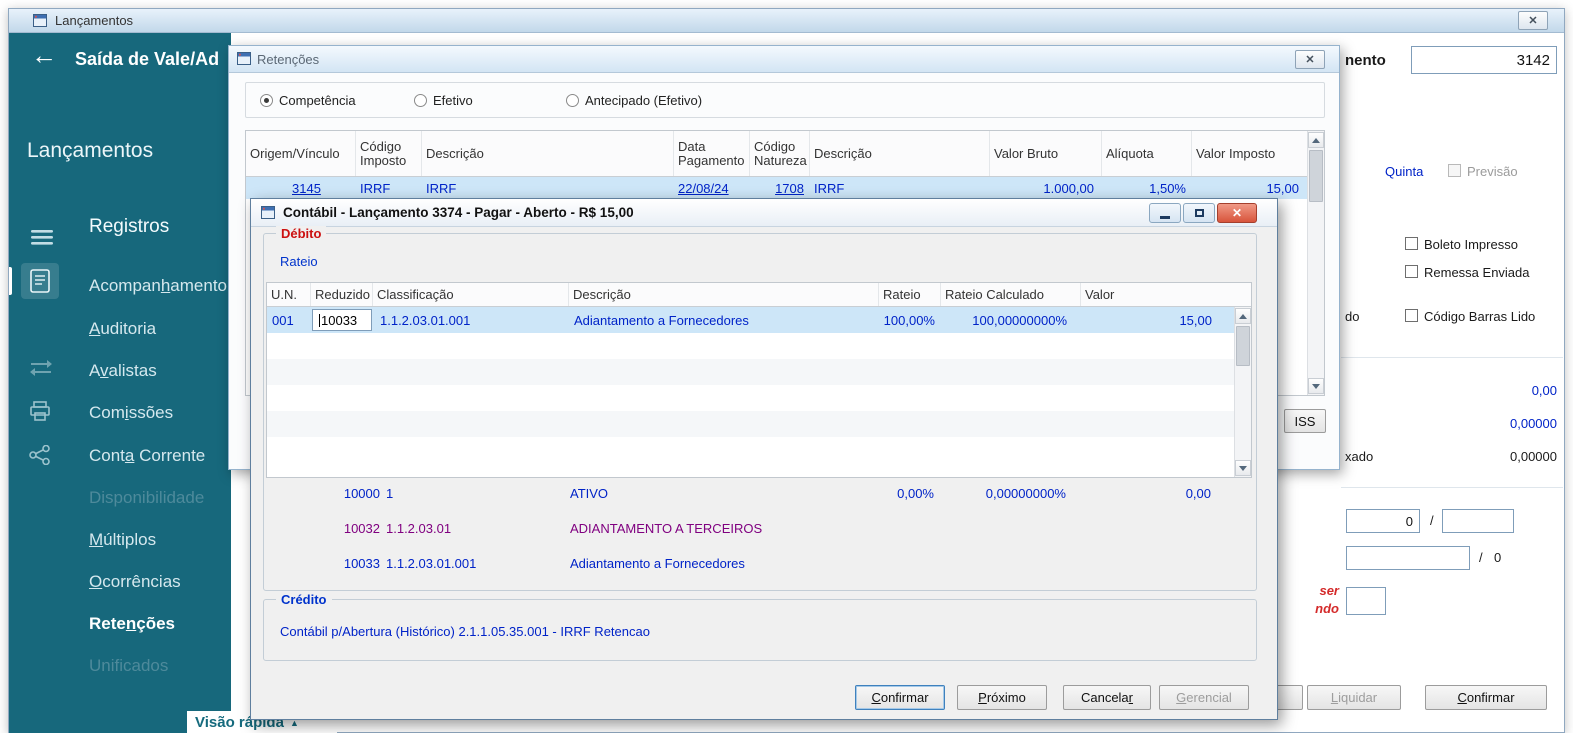  I want to click on codigo-barras-label: Código Barras Lido, so click(1480, 316).